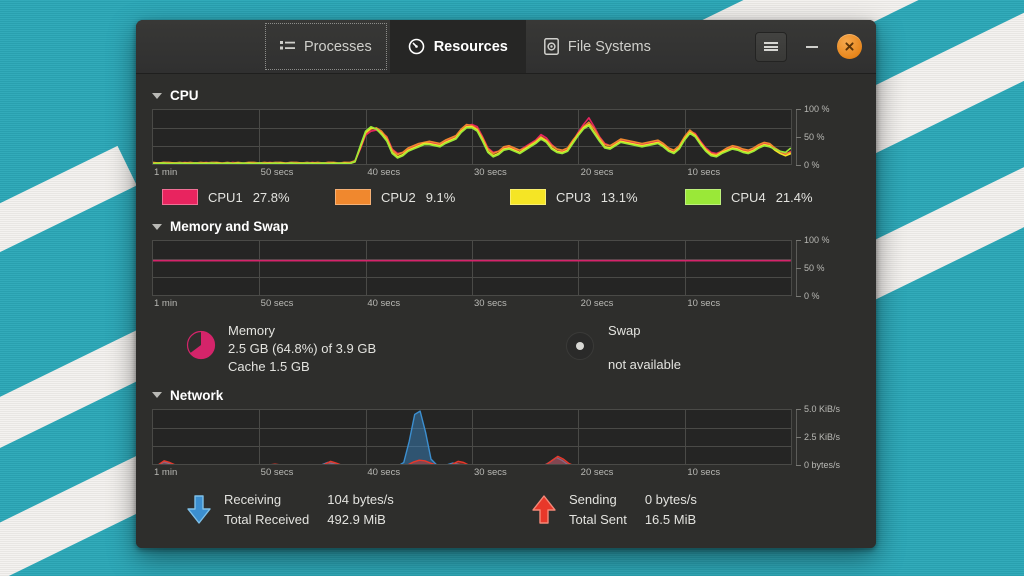 The width and height of the screenshot is (1024, 576). What do you see at coordinates (814, 137) in the screenshot?
I see `y-tick-label: 50 %` at bounding box center [814, 137].